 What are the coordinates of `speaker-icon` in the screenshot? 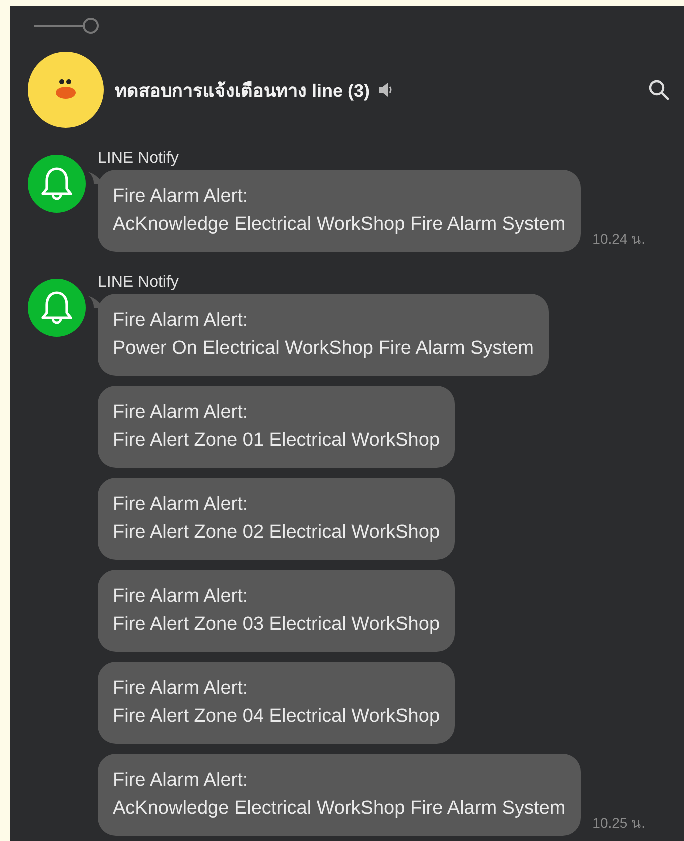 It's located at (386, 90).